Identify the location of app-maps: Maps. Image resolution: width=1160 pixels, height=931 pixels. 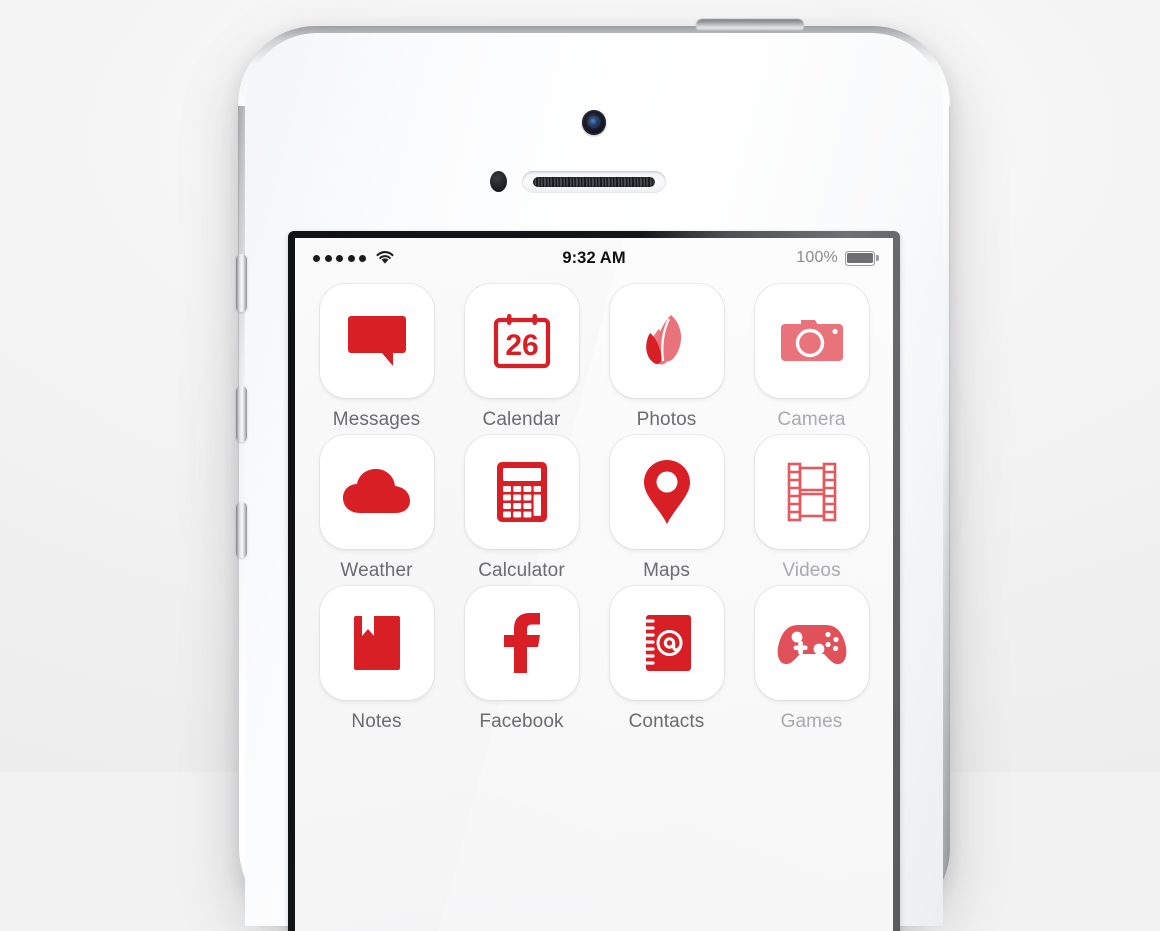
(666, 508).